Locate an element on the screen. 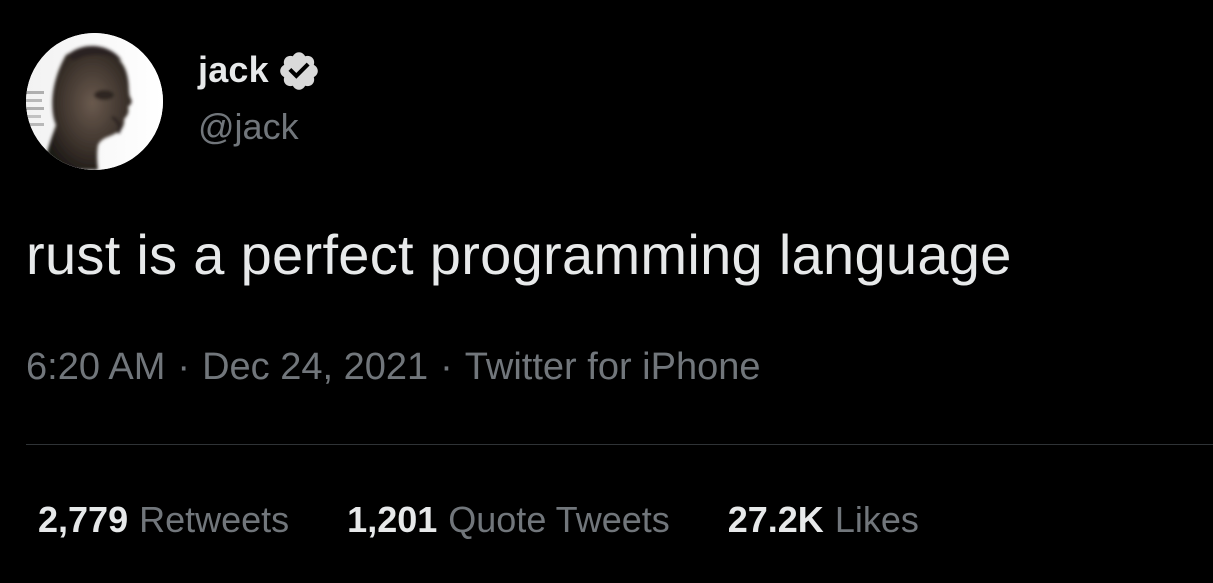 This screenshot has width=1213, height=583. verified-badge-icon is located at coordinates (299, 71).